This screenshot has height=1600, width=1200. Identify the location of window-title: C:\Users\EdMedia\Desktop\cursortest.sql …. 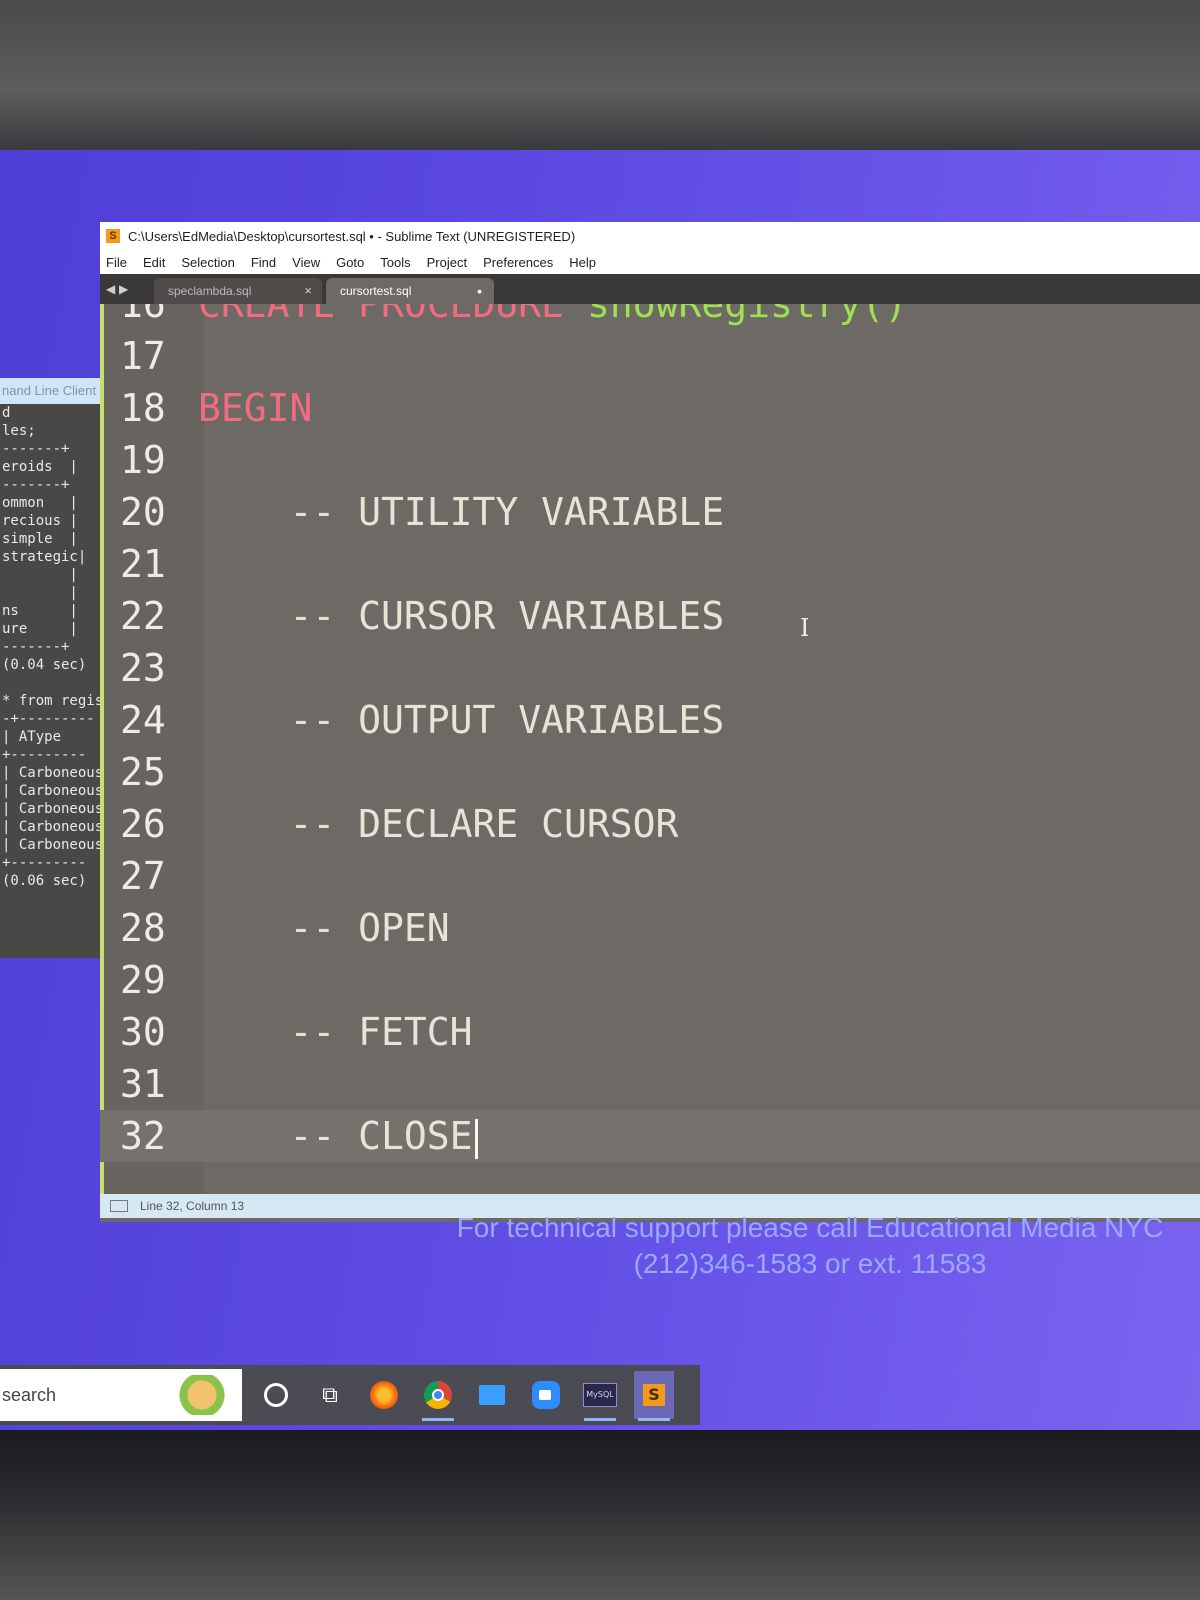
(352, 236).